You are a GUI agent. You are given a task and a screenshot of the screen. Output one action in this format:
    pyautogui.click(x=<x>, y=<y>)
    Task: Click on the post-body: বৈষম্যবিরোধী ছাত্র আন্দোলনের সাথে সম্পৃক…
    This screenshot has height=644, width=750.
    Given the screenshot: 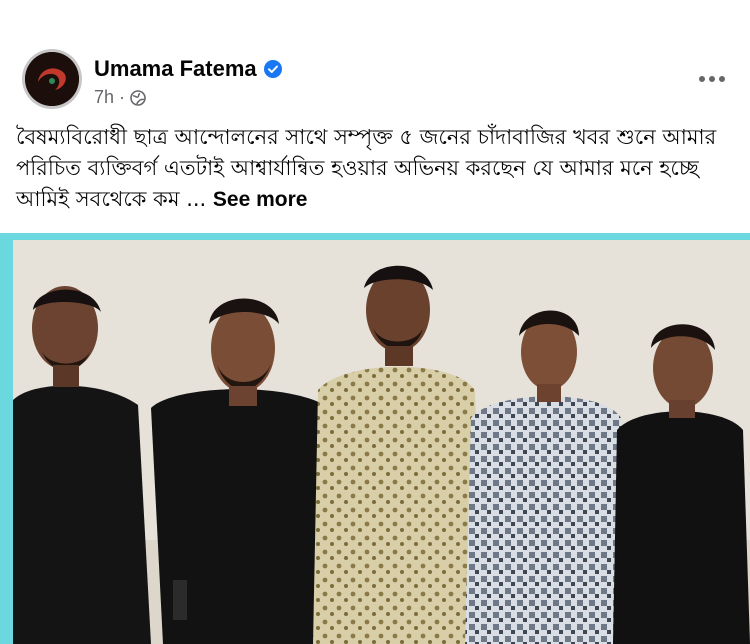 What is the action you would take?
    pyautogui.click(x=366, y=168)
    